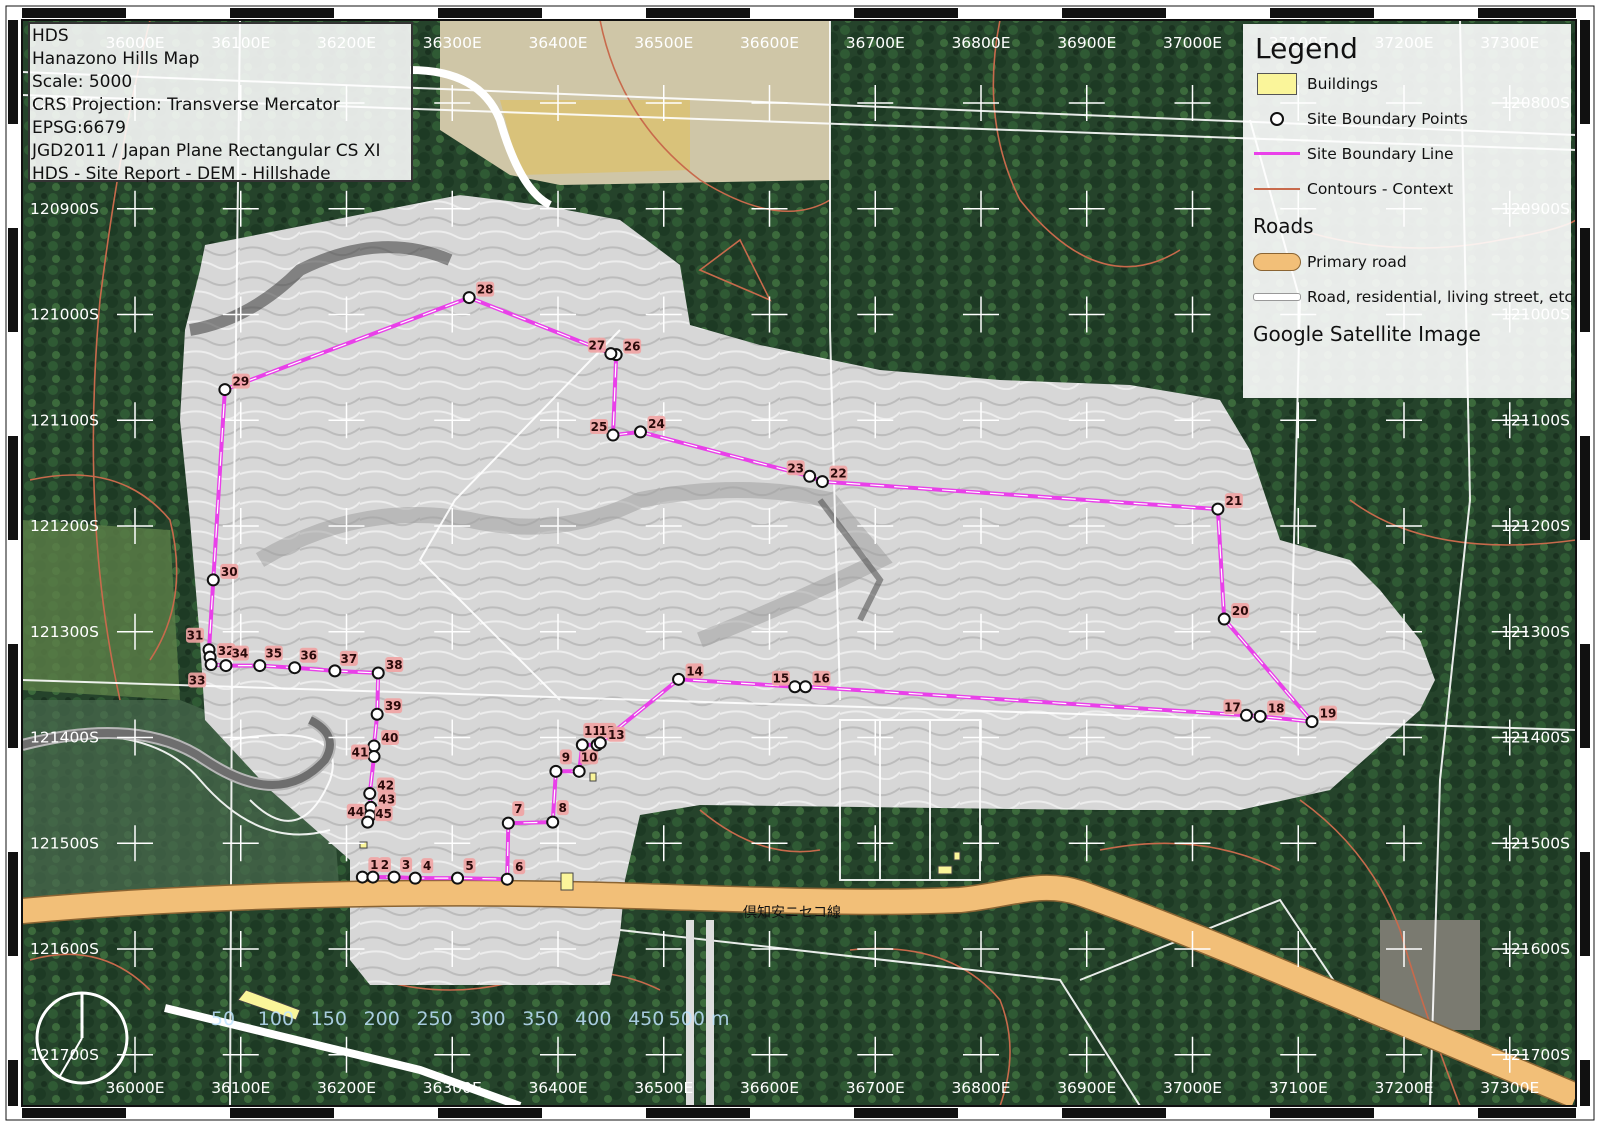 The width and height of the screenshot is (1600, 1126). Describe the element at coordinates (656, 424) in the screenshot. I see `point-label: 24` at that location.